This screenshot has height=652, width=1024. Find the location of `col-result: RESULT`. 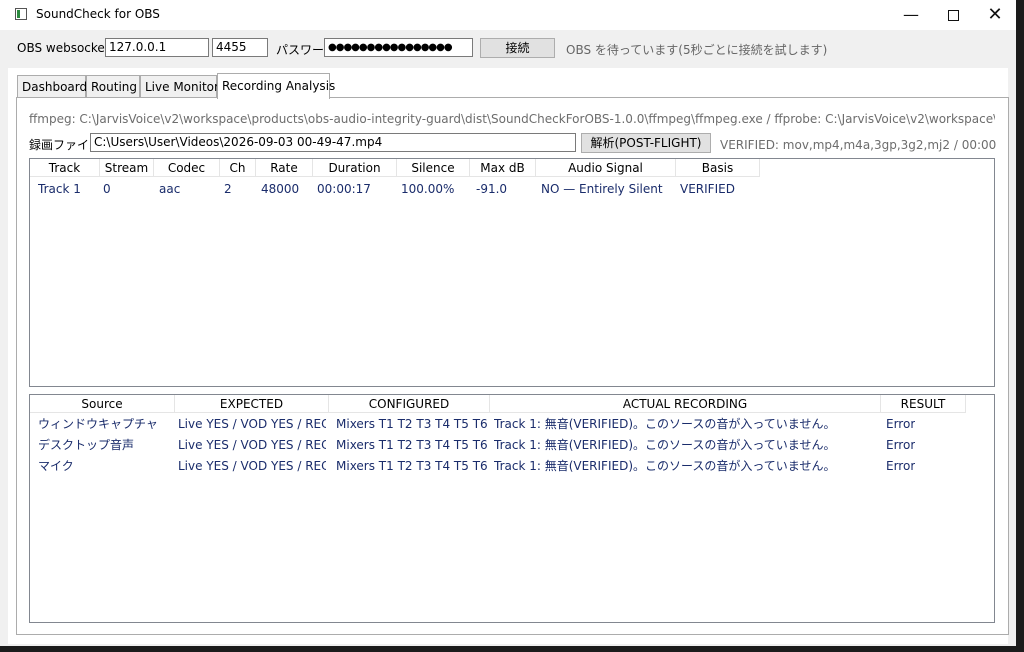

col-result: RESULT is located at coordinates (923, 404).